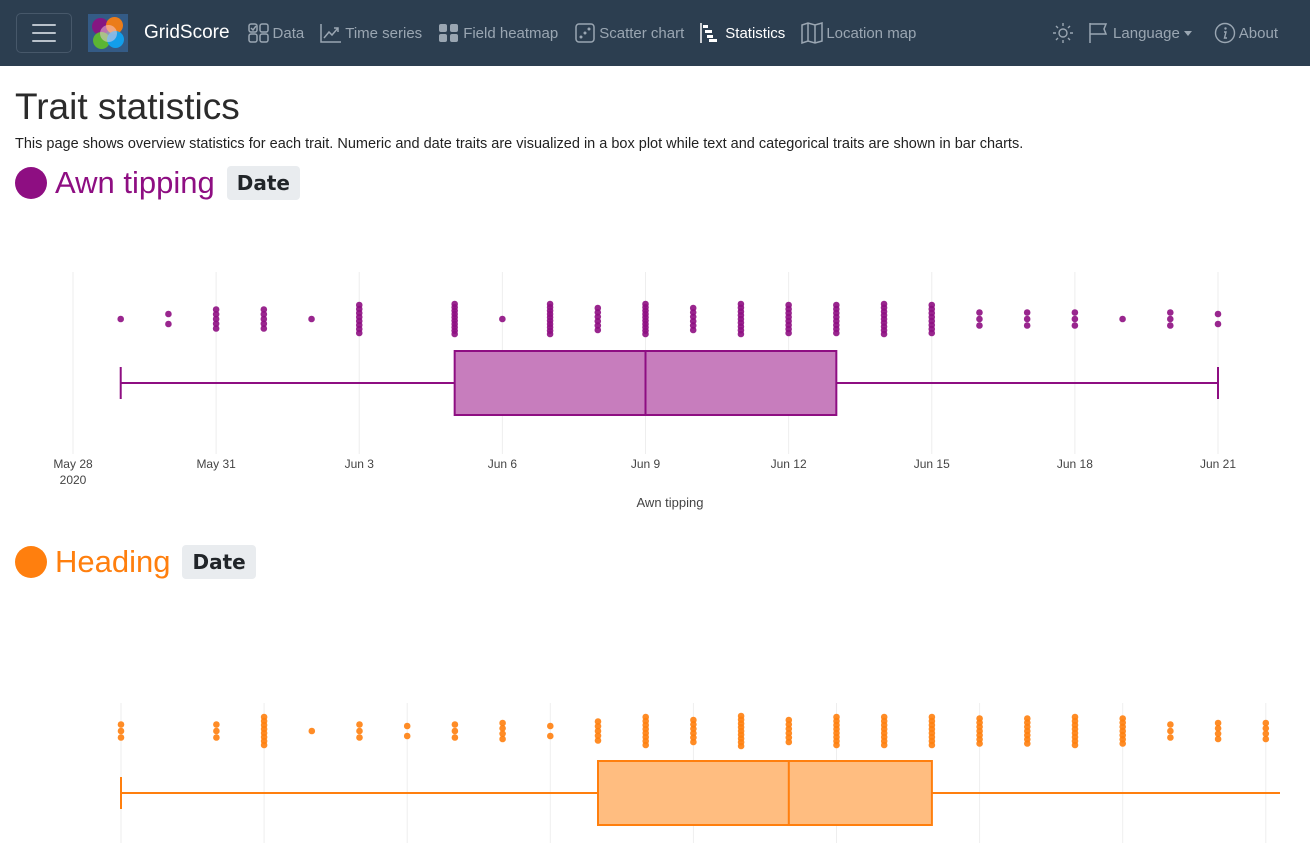  What do you see at coordinates (187, 32) in the screenshot?
I see `brand-name: GridScore` at bounding box center [187, 32].